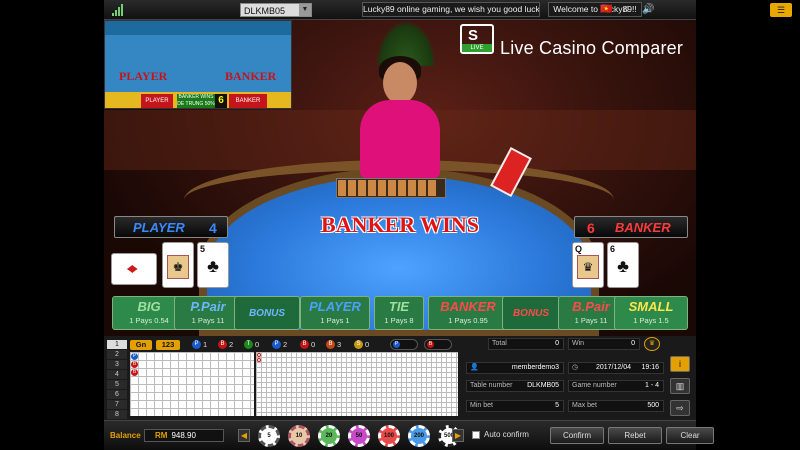 The height and width of the screenshot is (450, 800). What do you see at coordinates (134, 372) in the screenshot?
I see `bead-mark: B` at bounding box center [134, 372].